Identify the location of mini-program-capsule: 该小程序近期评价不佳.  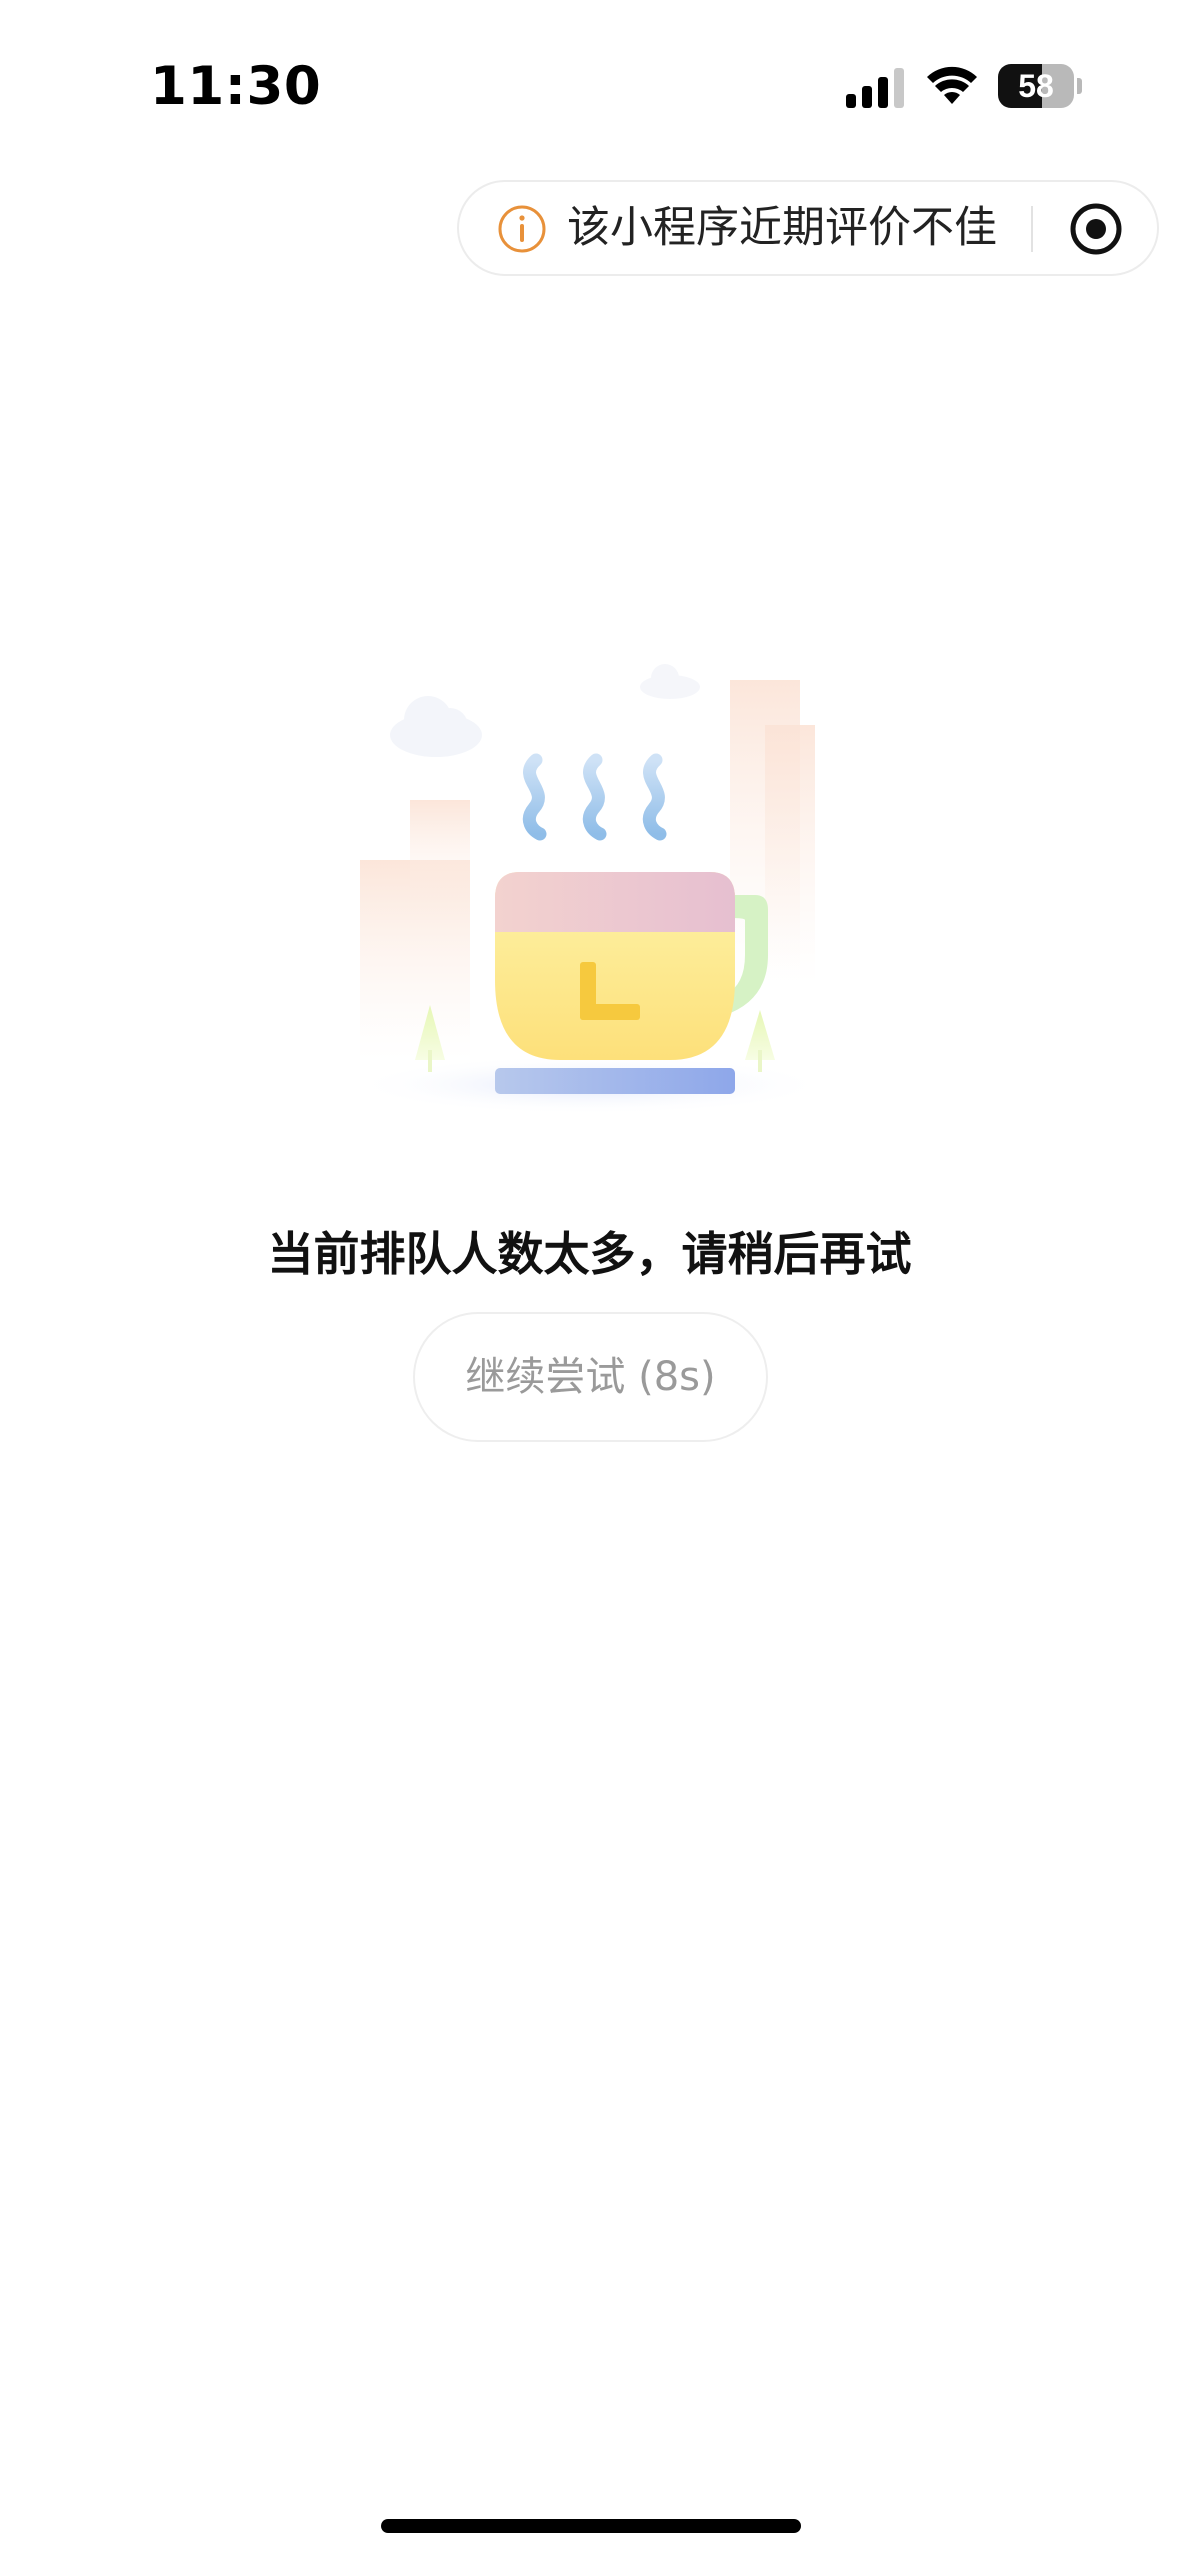
(808, 228).